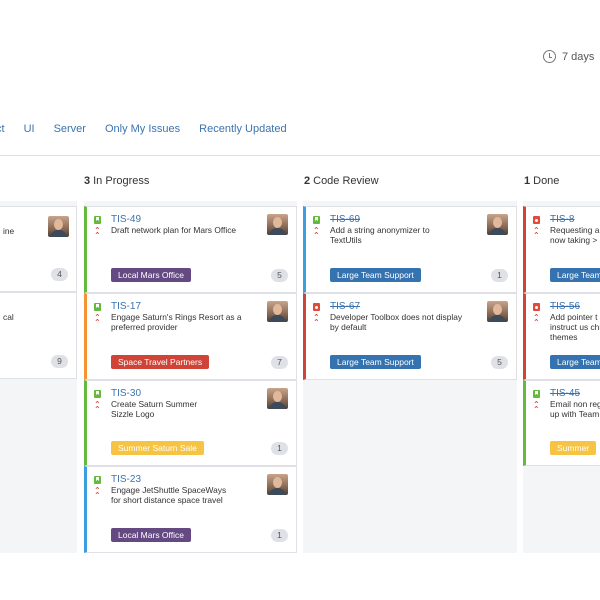  What do you see at coordinates (38, 335) in the screenshot?
I see `issue-card: cal 9` at bounding box center [38, 335].